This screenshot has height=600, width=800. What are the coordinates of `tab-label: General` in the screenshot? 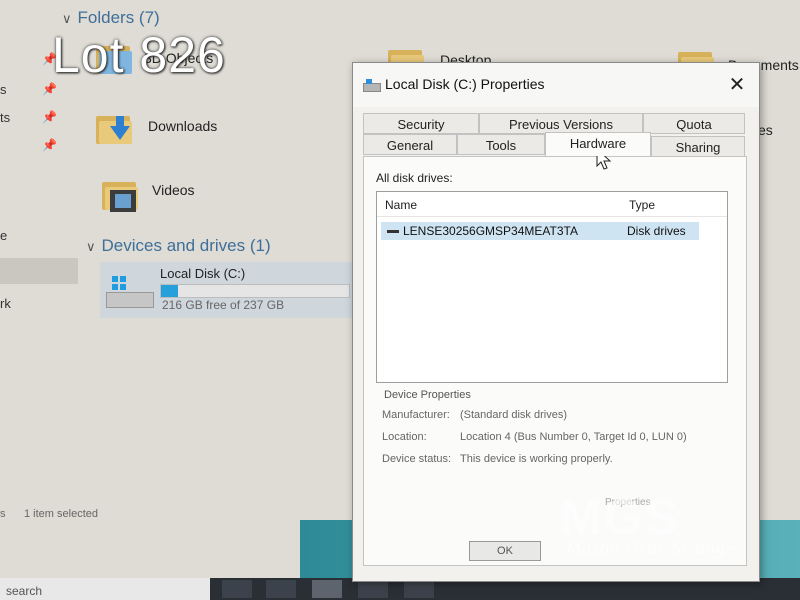 It's located at (410, 145).